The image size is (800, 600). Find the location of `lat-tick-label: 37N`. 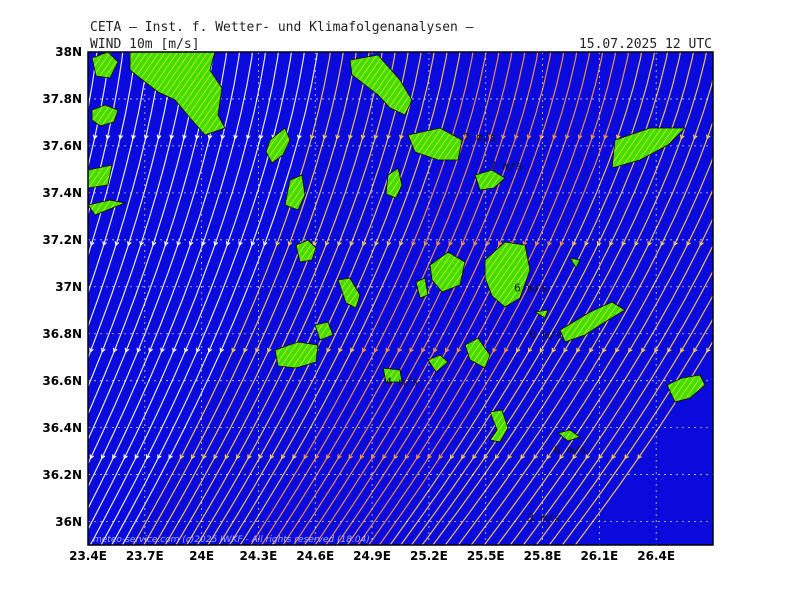

lat-tick-label: 37N is located at coordinates (68, 286).